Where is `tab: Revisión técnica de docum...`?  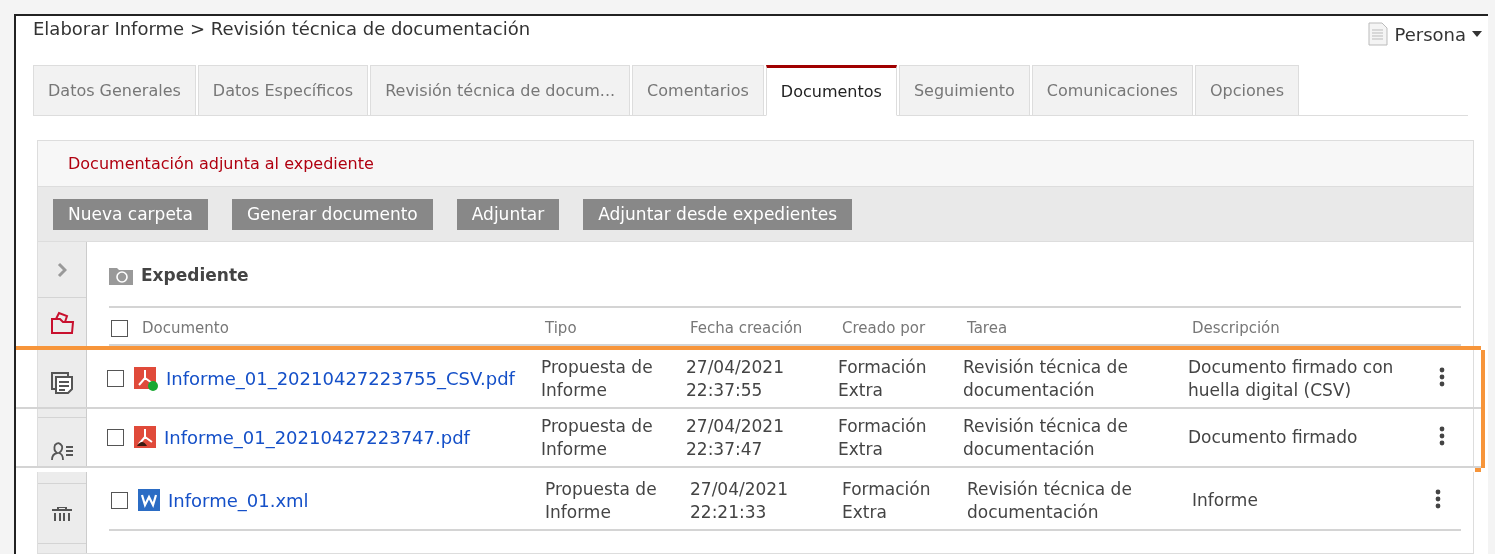
tab: Revisión técnica de docum... is located at coordinates (500, 90).